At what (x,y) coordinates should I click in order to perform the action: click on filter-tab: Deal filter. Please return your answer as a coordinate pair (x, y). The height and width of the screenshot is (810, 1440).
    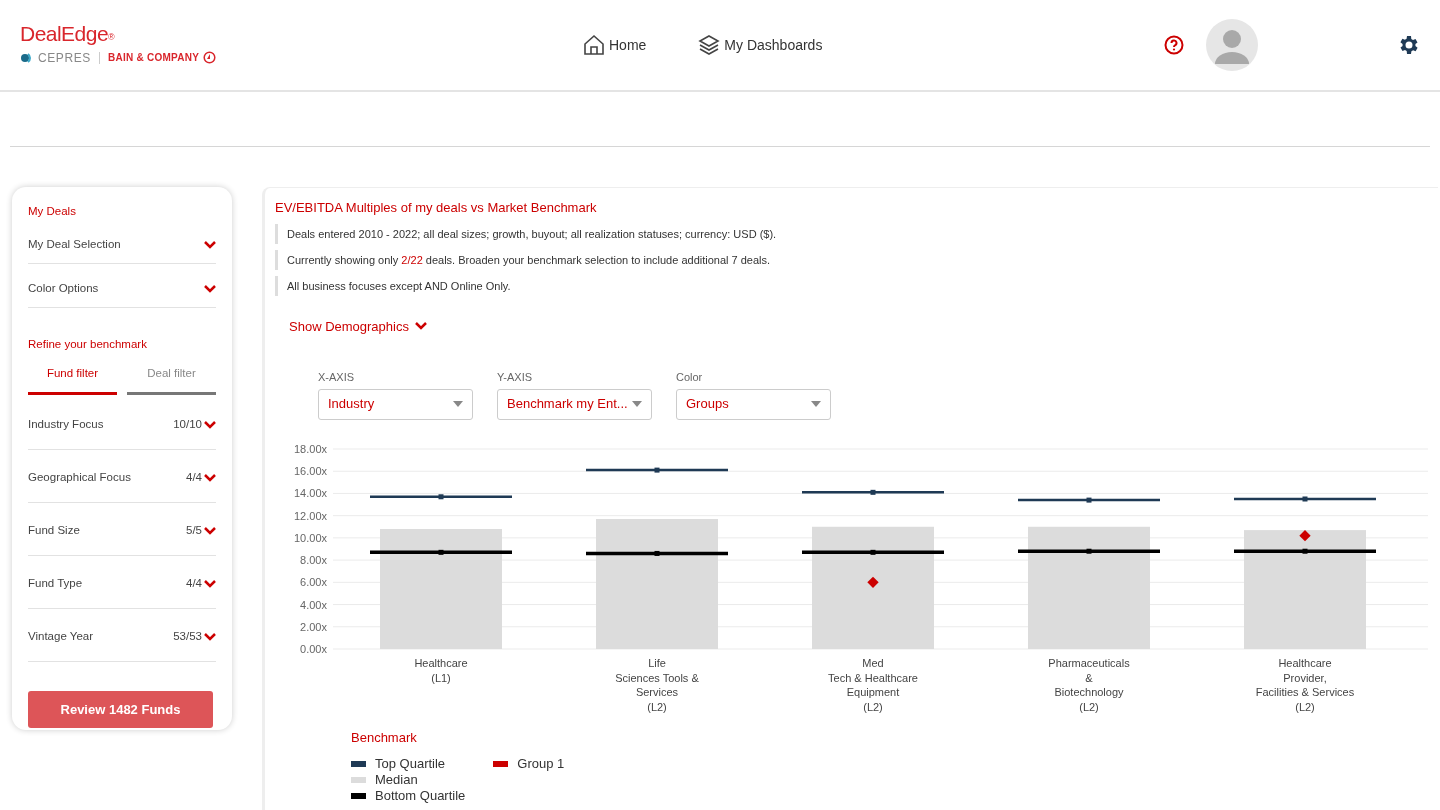
    Looking at the image, I should click on (171, 379).